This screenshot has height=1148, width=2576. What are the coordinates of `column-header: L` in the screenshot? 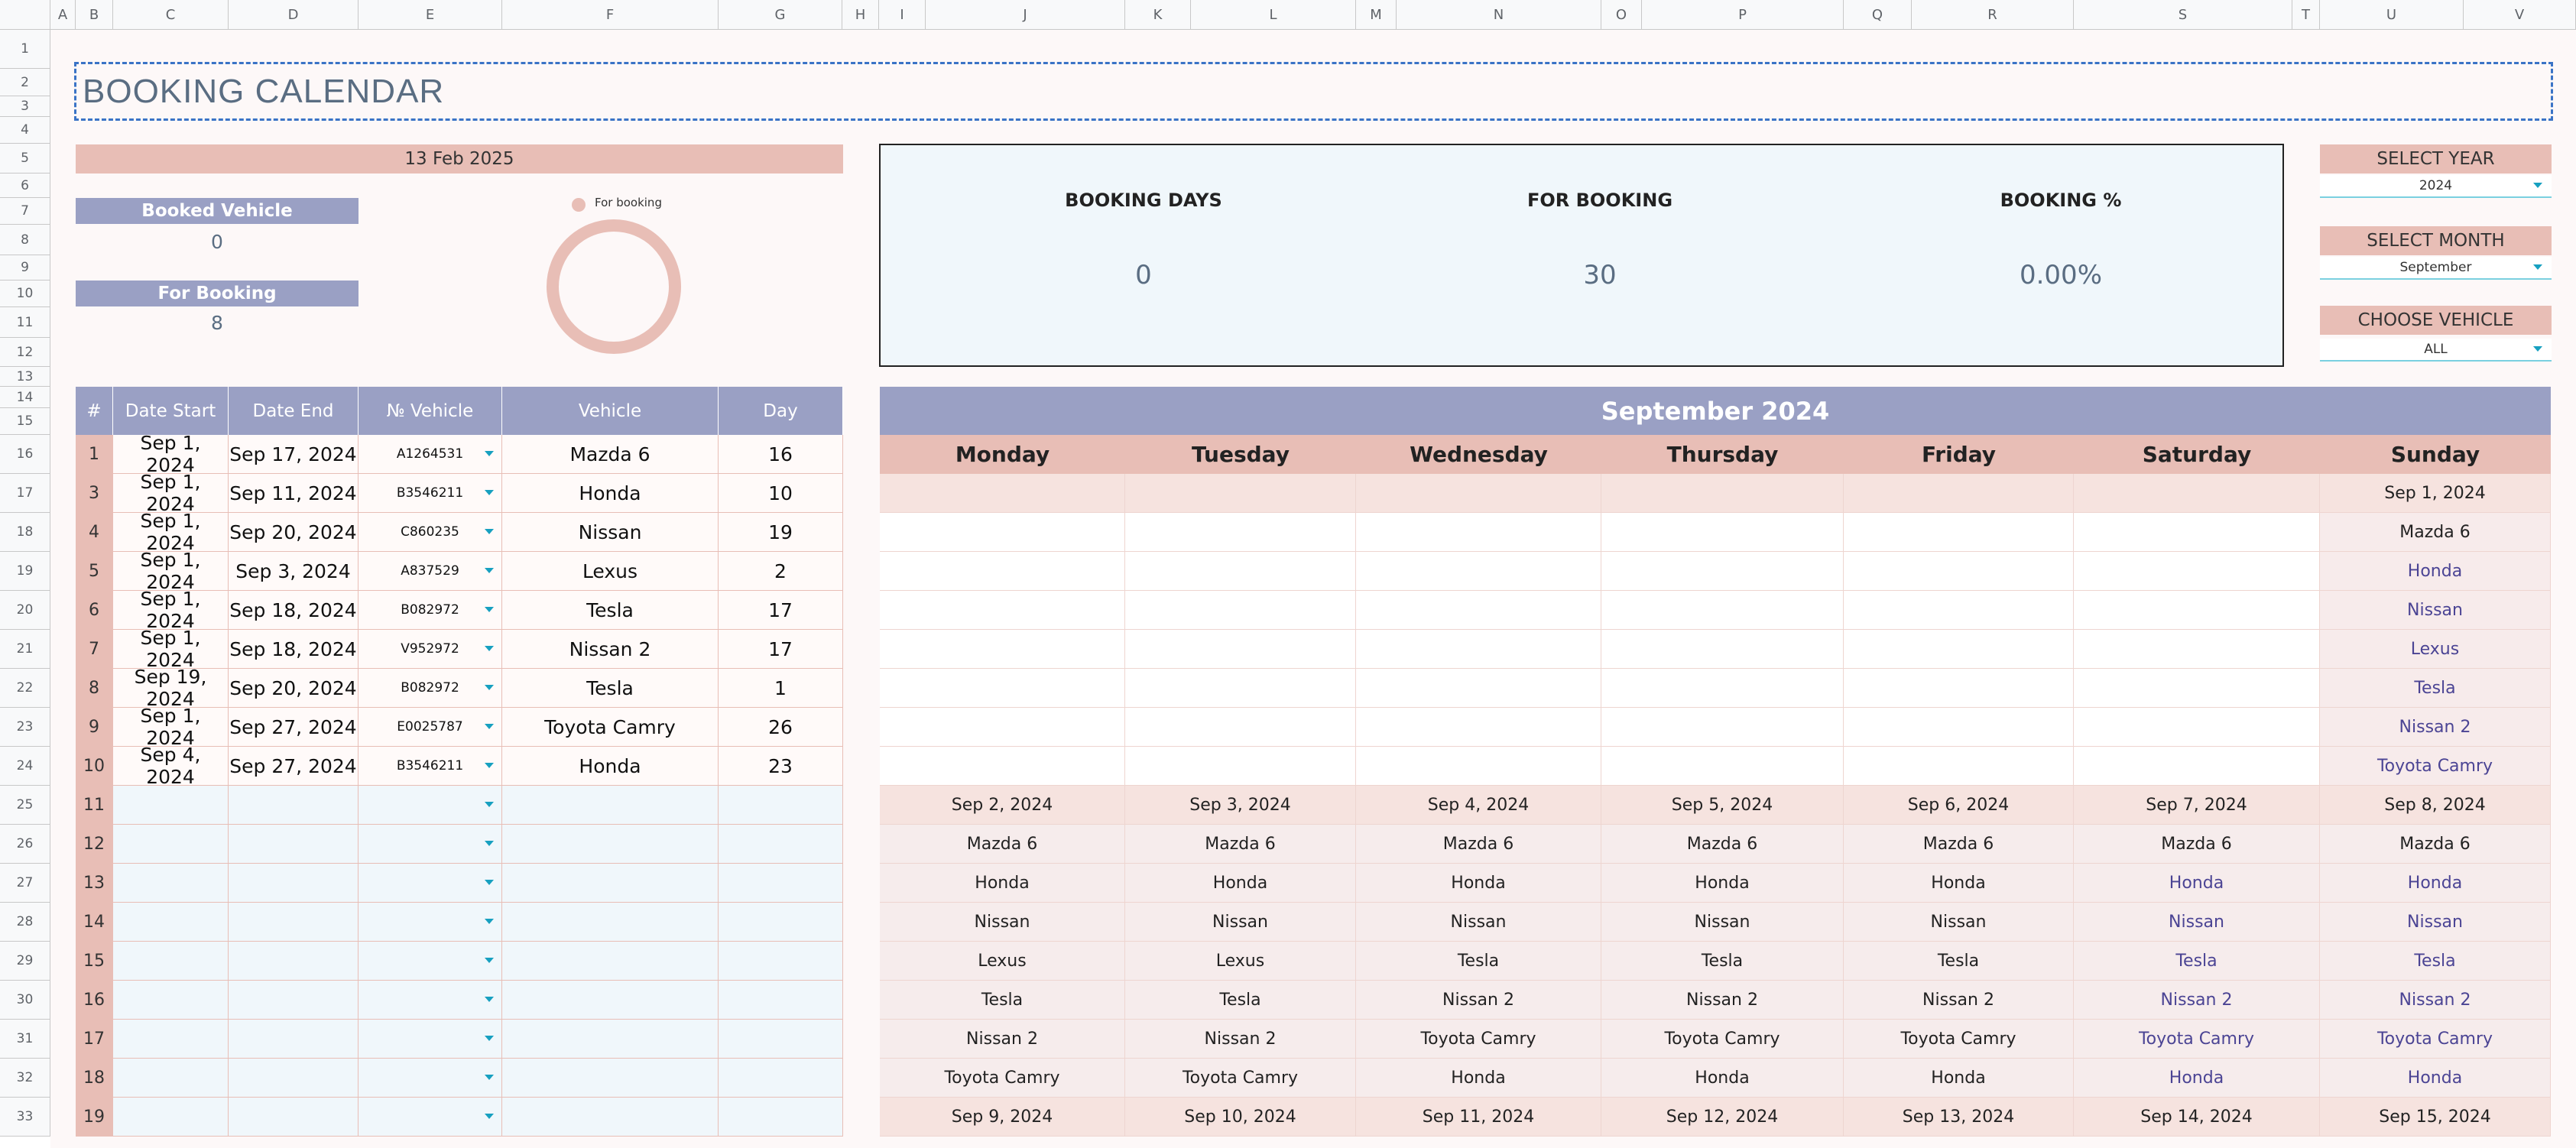 It's located at (1273, 15).